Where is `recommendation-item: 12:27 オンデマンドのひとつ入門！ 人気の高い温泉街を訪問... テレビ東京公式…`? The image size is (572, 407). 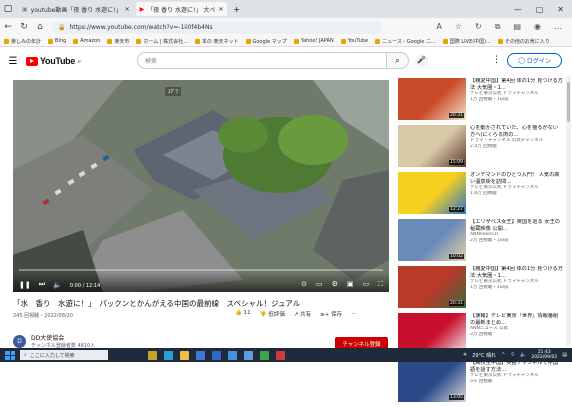 recommendation-item: 12:27 オンデマンドのひとつ入門！ 人気の高い温泉街を訪問... テレビ東京公式… is located at coordinates (480, 195).